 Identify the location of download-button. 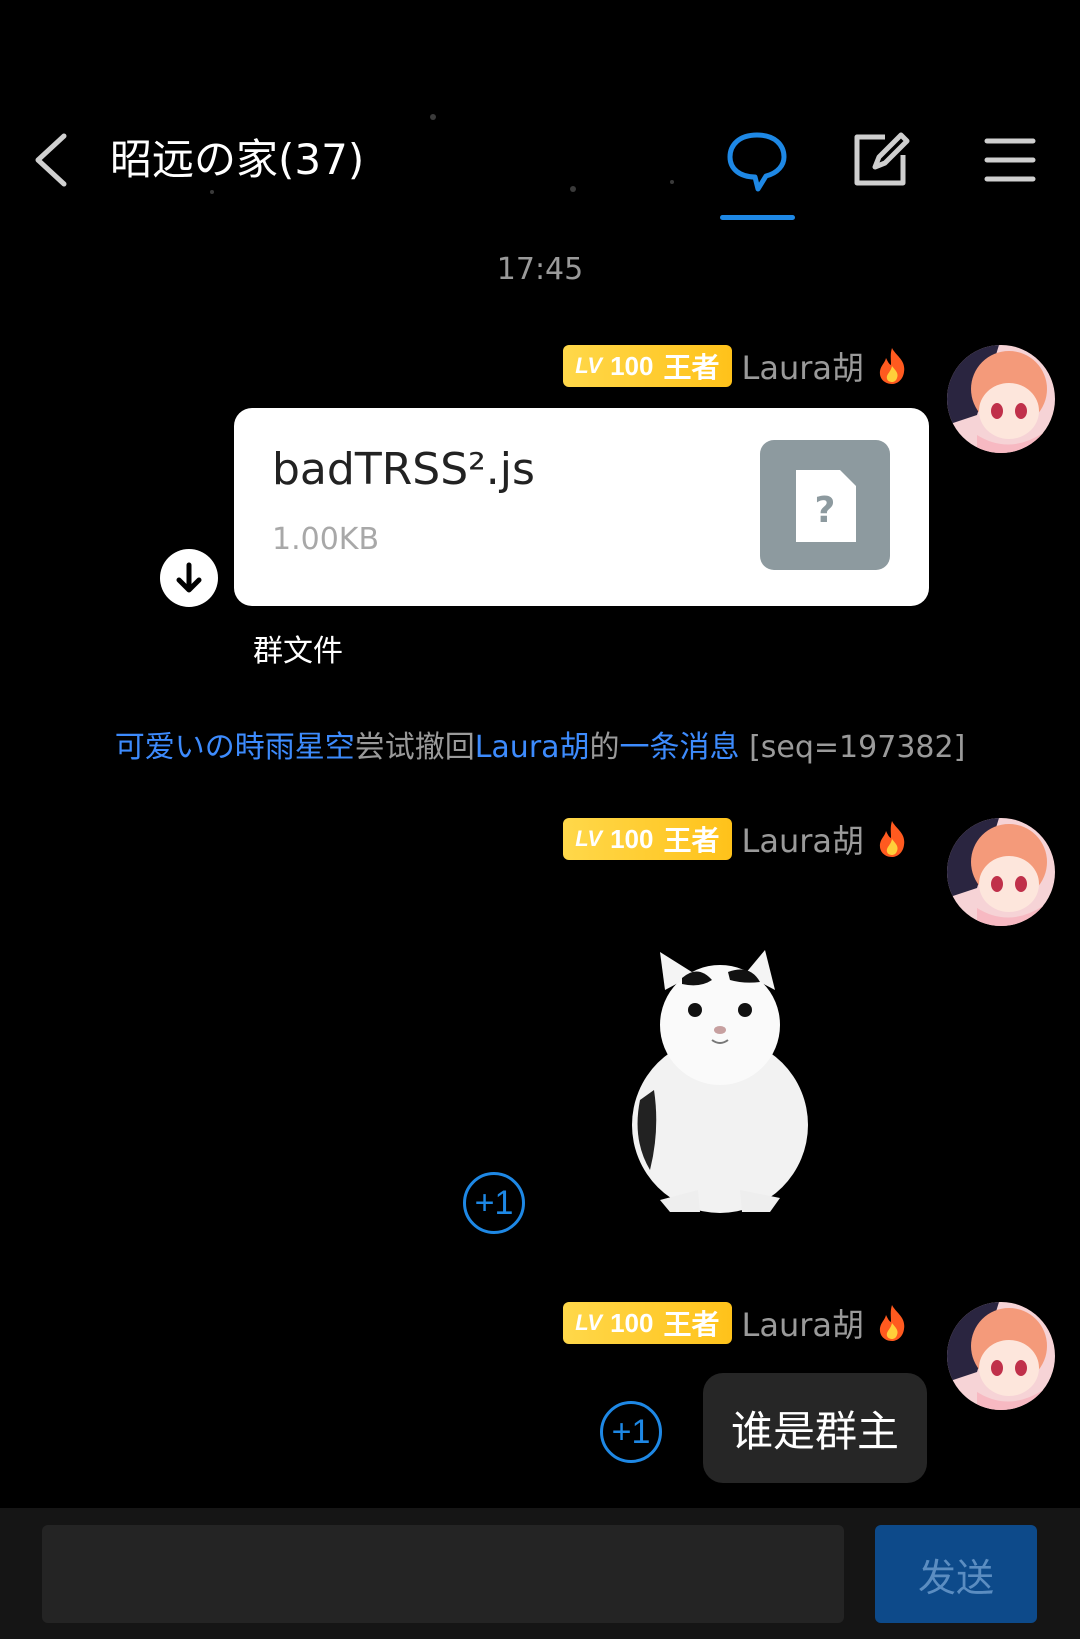
(189, 578).